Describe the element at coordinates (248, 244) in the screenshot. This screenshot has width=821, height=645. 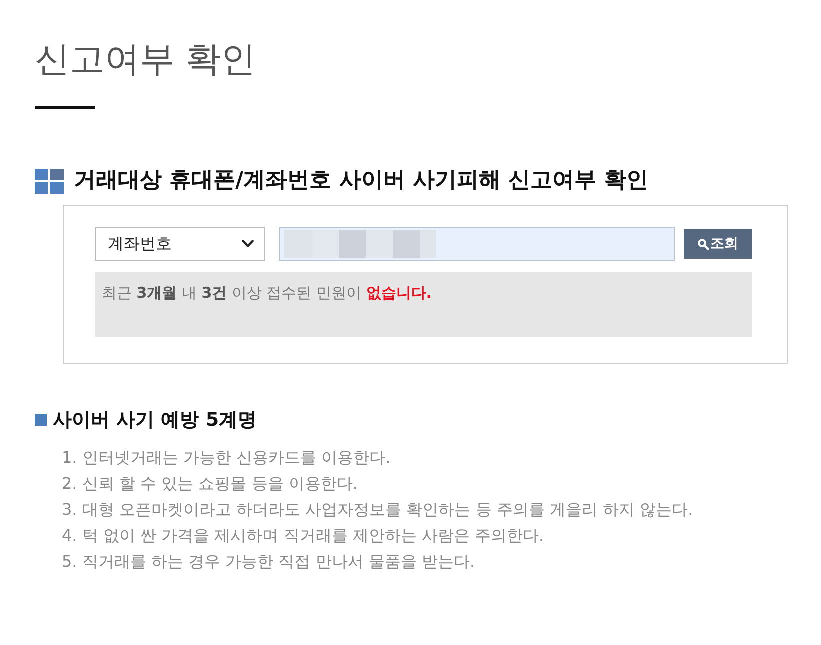
I see `chevron-down-icon` at that location.